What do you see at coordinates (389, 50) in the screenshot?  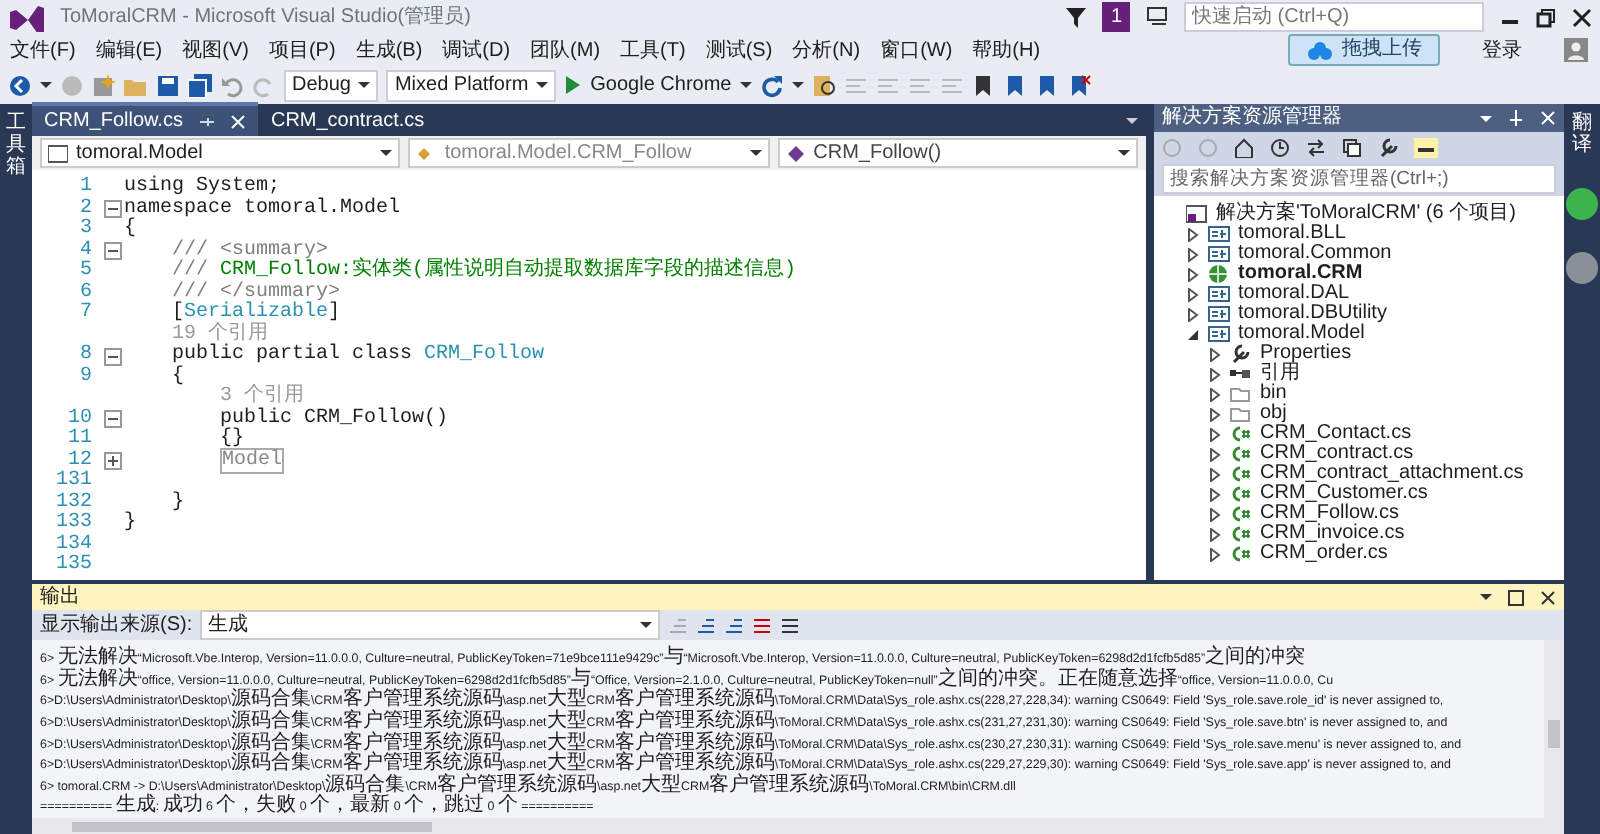 I see `menu-item: 生成(B)` at bounding box center [389, 50].